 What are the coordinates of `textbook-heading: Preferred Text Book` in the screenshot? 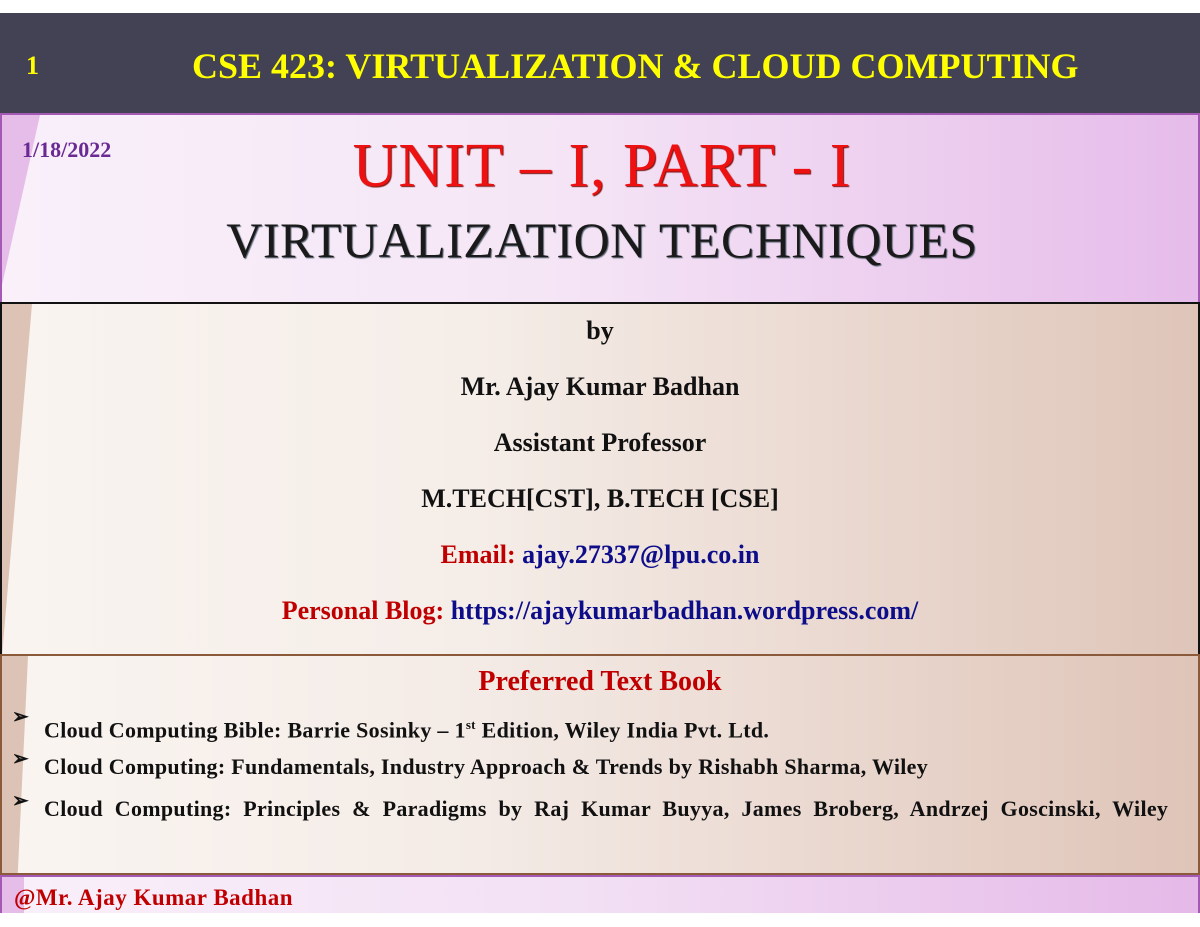 It's located at (600, 681).